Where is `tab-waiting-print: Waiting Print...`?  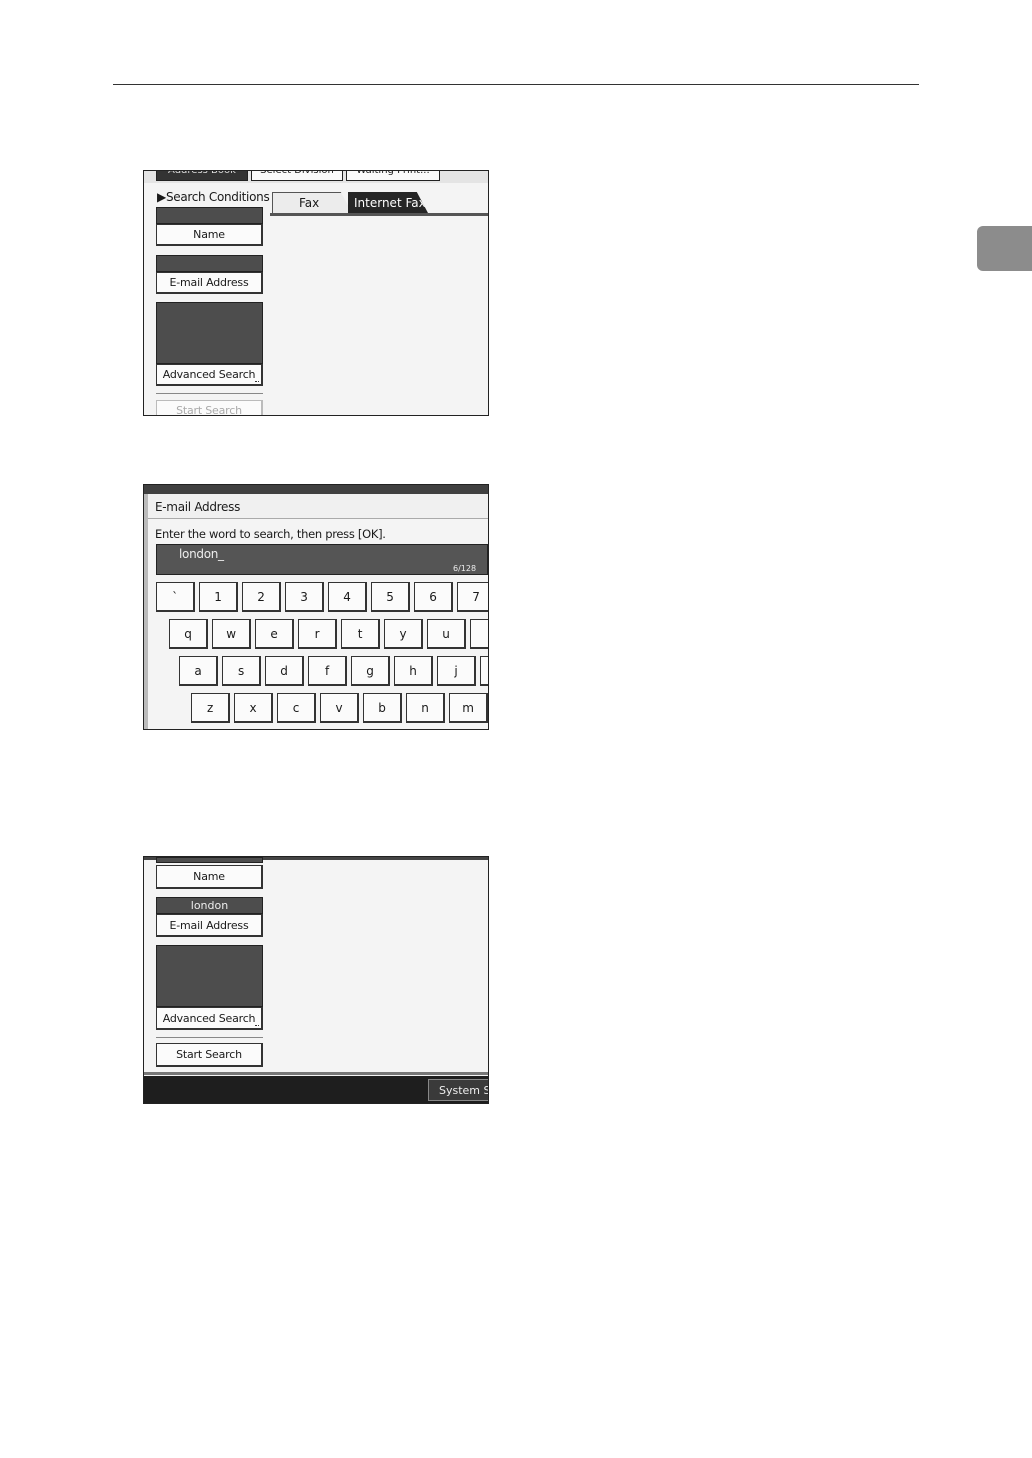 tab-waiting-print: Waiting Print... is located at coordinates (393, 176).